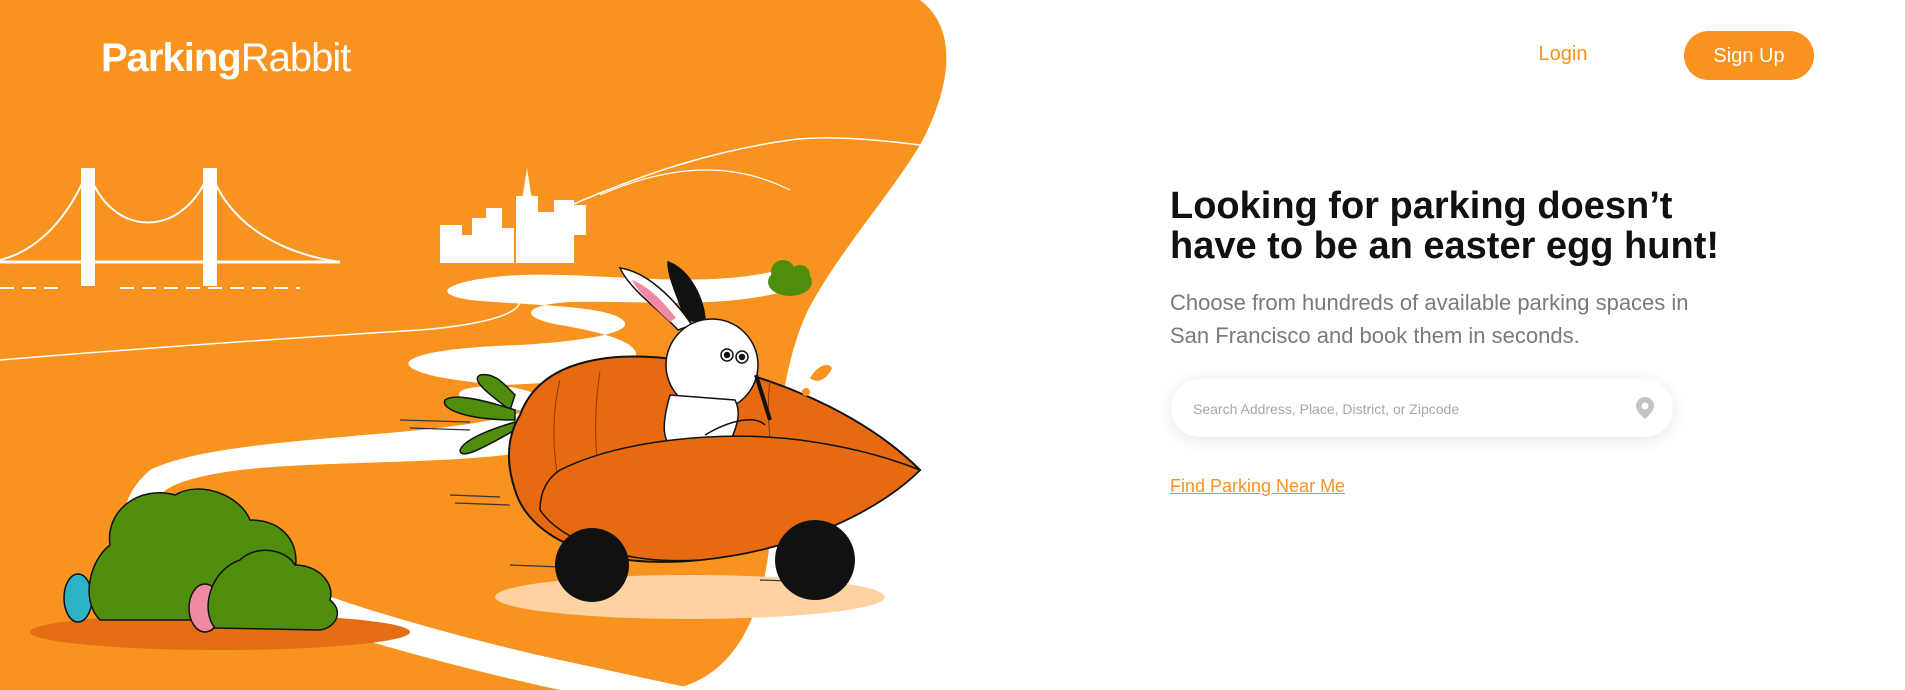 This screenshot has width=1905, height=690. I want to click on brand-logo: ParkingRabbit, so click(226, 58).